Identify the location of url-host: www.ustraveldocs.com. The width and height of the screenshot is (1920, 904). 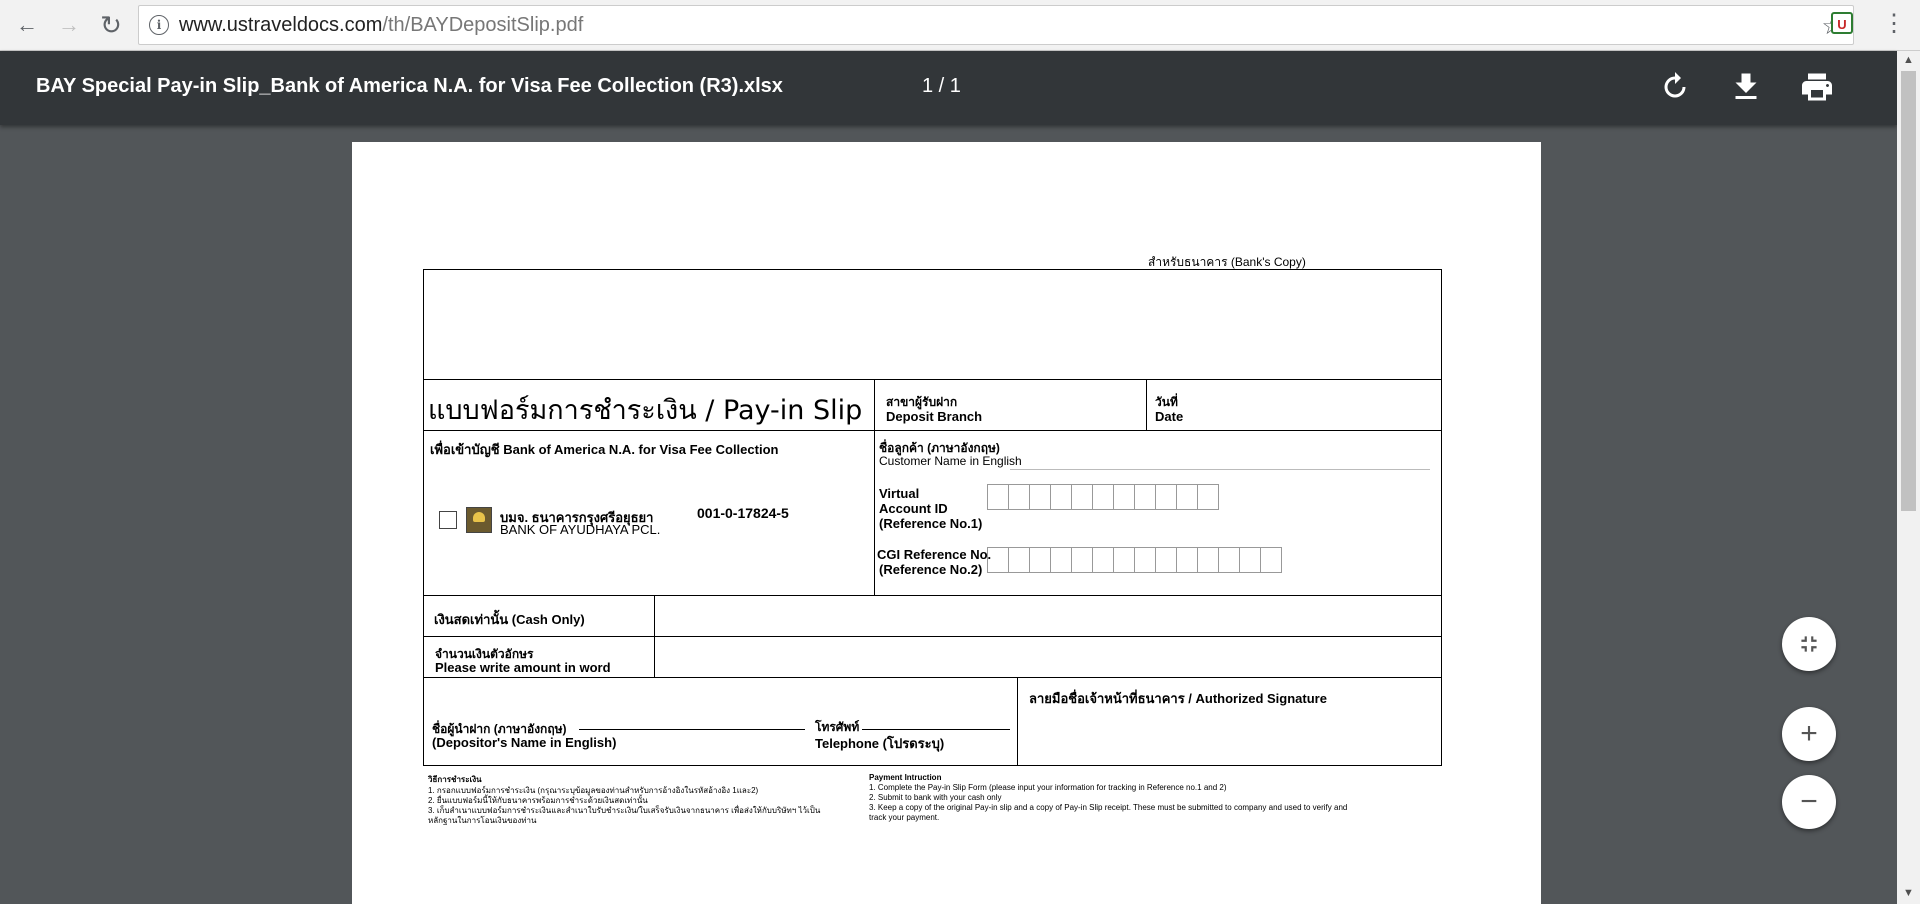
(281, 25).